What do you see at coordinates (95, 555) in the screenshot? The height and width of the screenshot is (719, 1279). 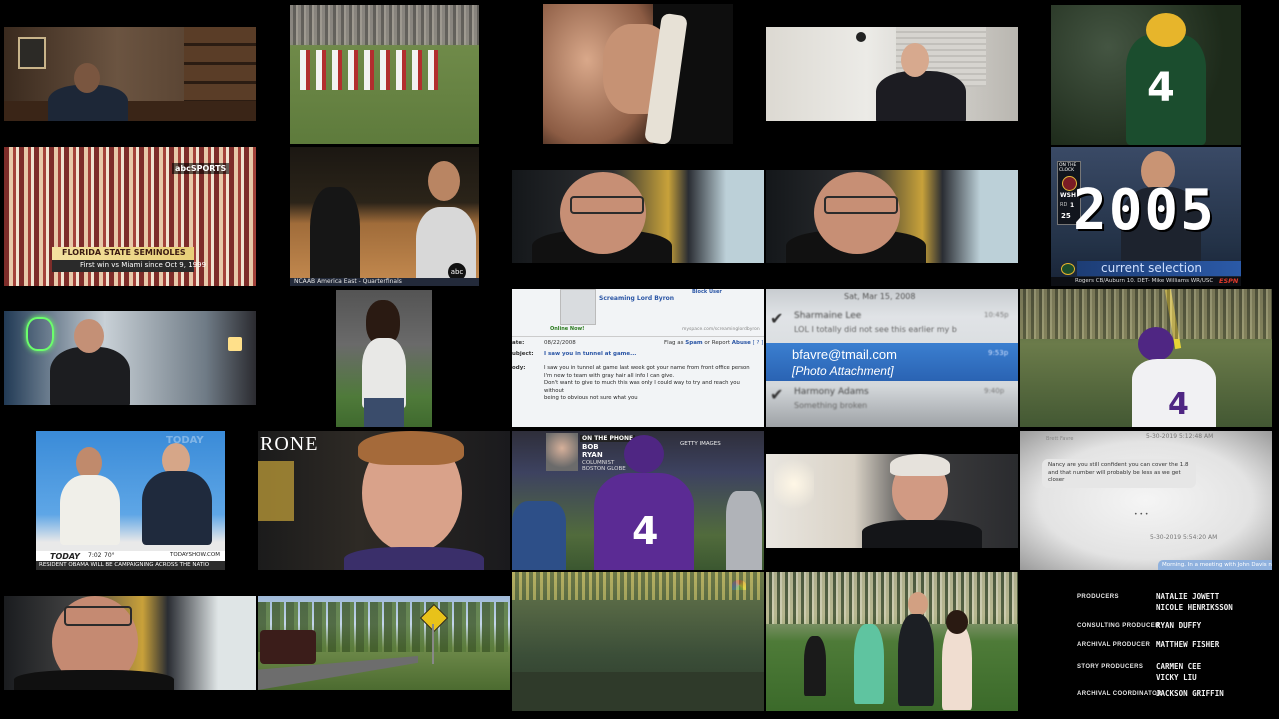 I see `today-time: 7:02` at bounding box center [95, 555].